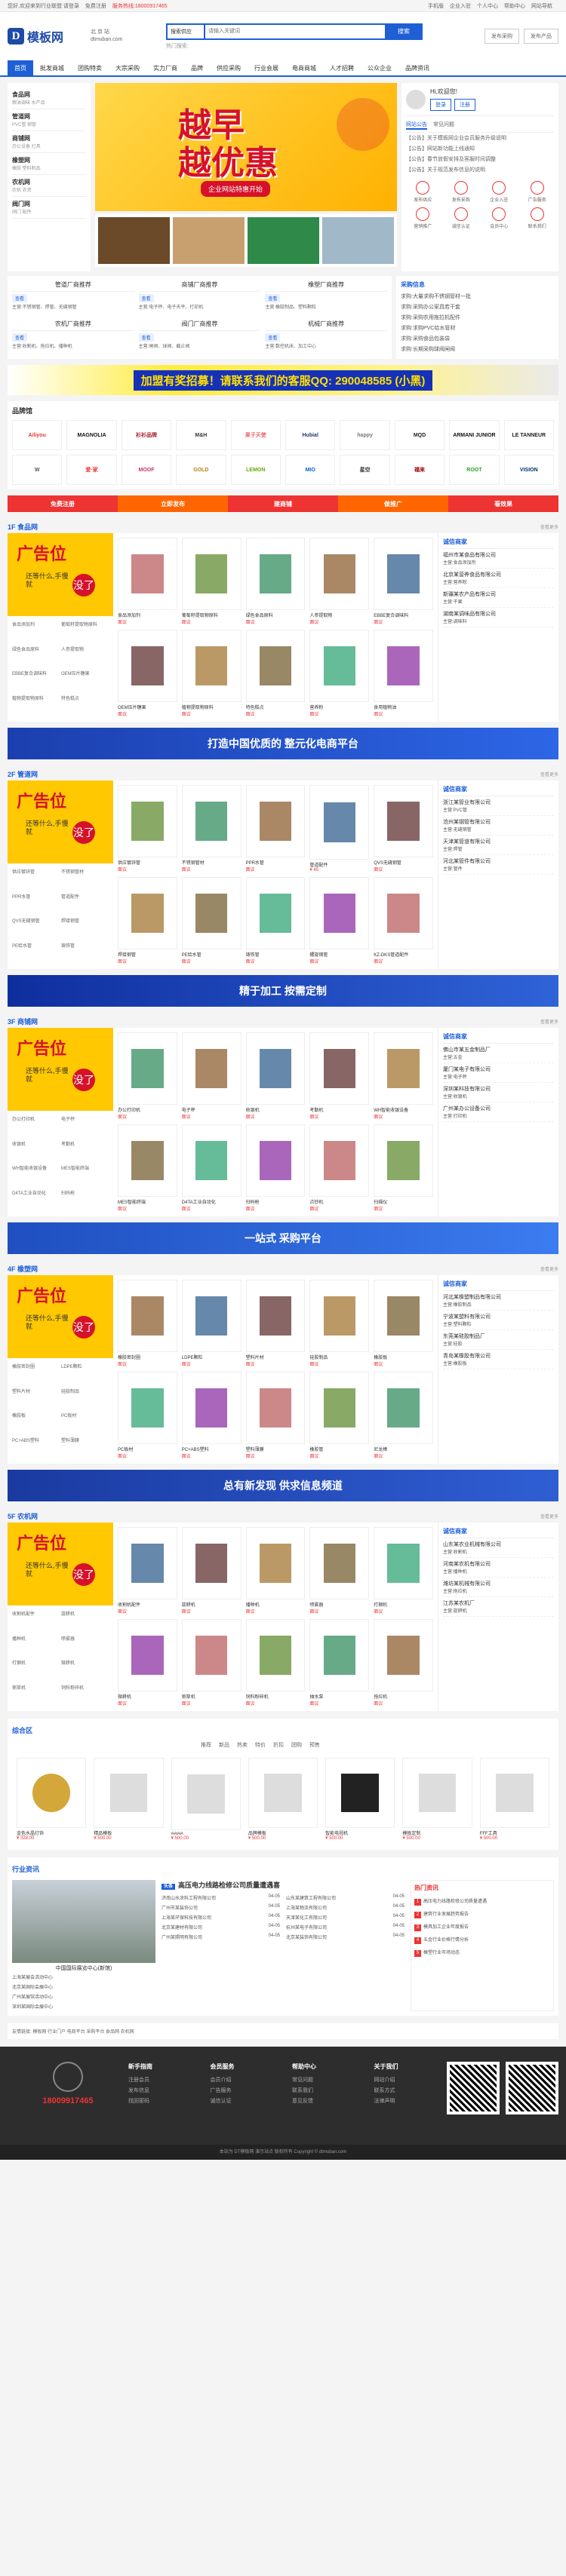 Image resolution: width=566 pixels, height=2576 pixels. Describe the element at coordinates (37, 470) in the screenshot. I see `brand-logo: W` at that location.